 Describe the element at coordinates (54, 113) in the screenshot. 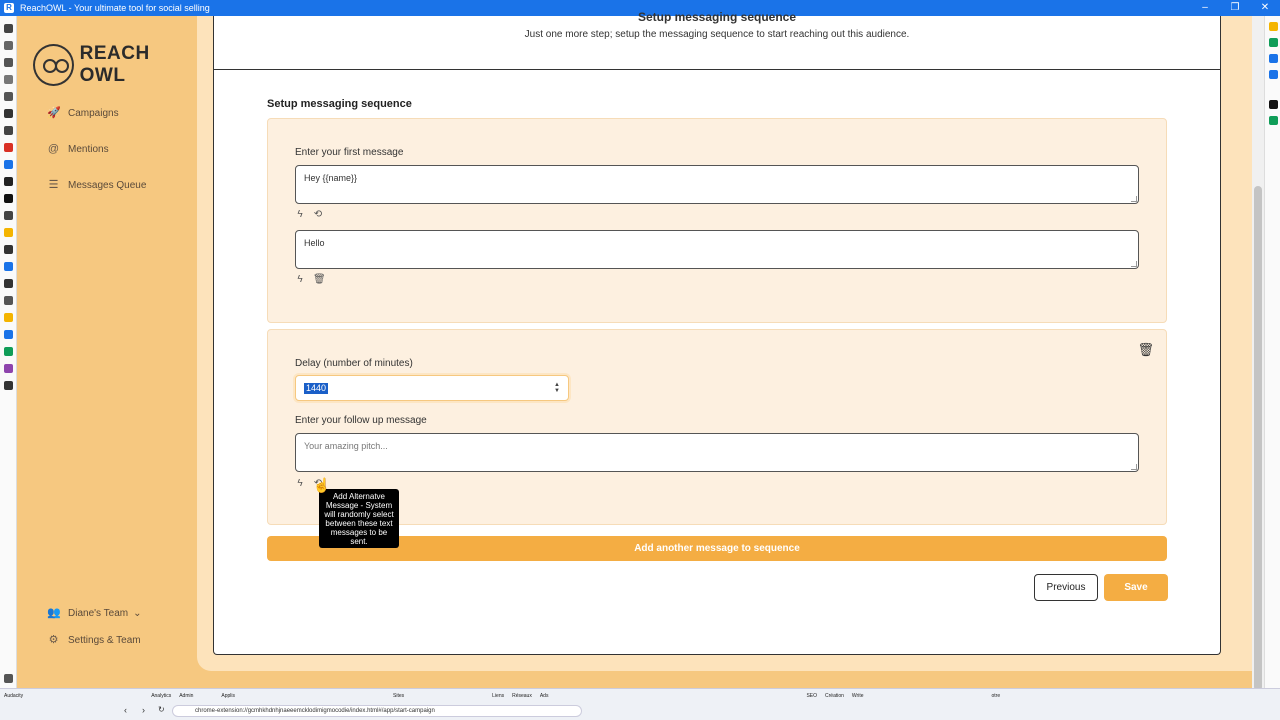

I see `rocket-icon: 🚀` at that location.